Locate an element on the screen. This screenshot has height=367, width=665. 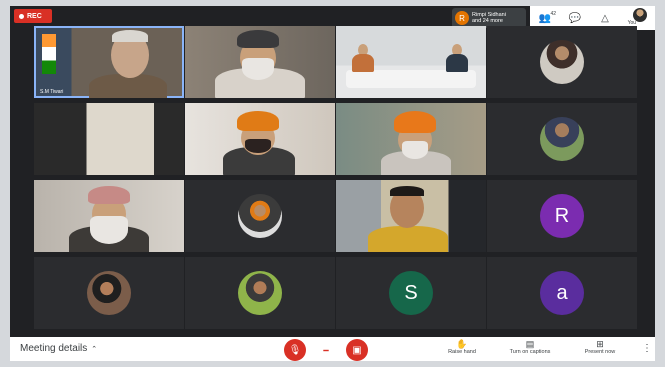
india-flag-icon is located at coordinates (49, 54).